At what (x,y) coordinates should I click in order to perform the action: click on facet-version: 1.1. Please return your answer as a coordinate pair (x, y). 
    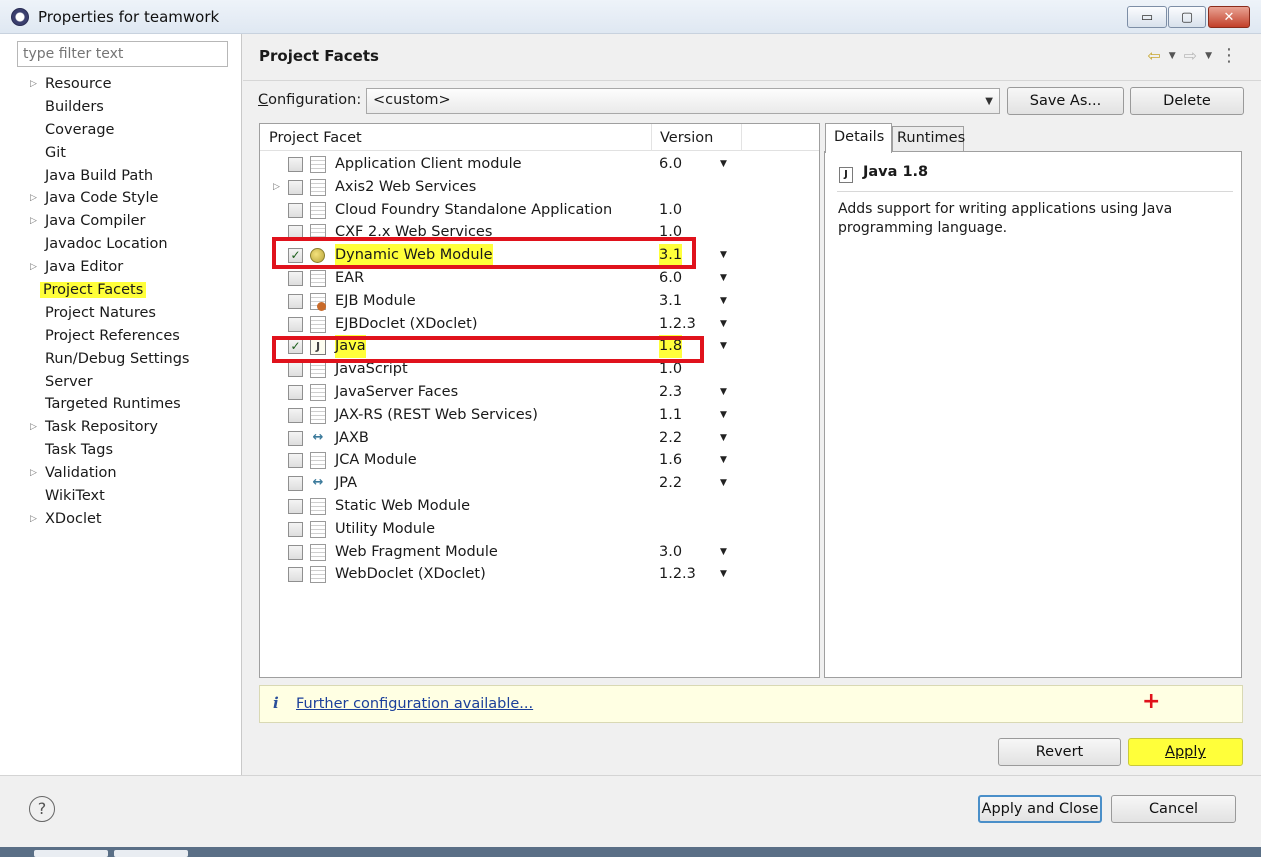
    Looking at the image, I should click on (670, 415).